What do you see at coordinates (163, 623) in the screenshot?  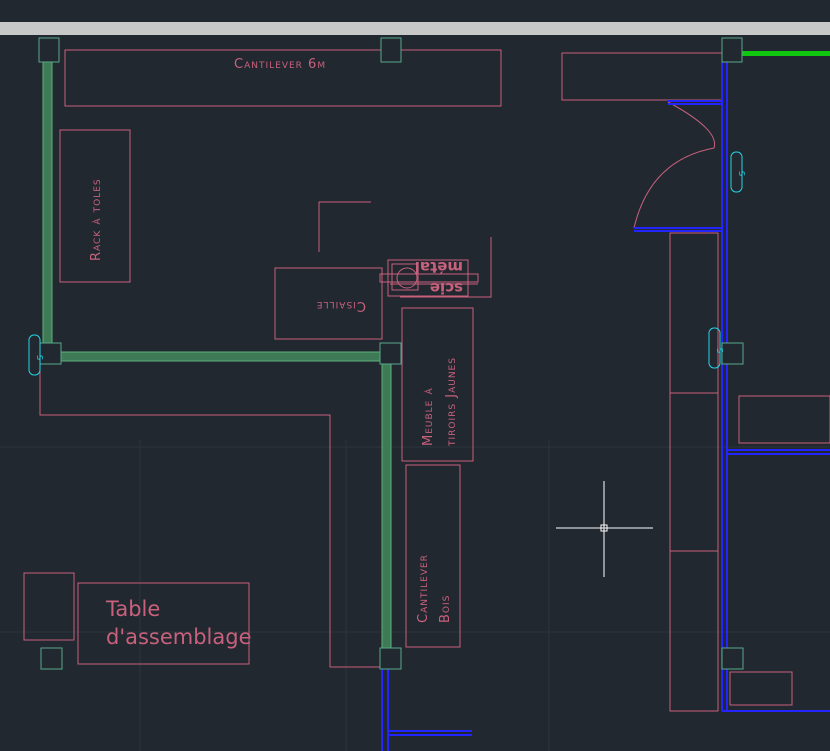 I see `table-assemblage-outline` at bounding box center [163, 623].